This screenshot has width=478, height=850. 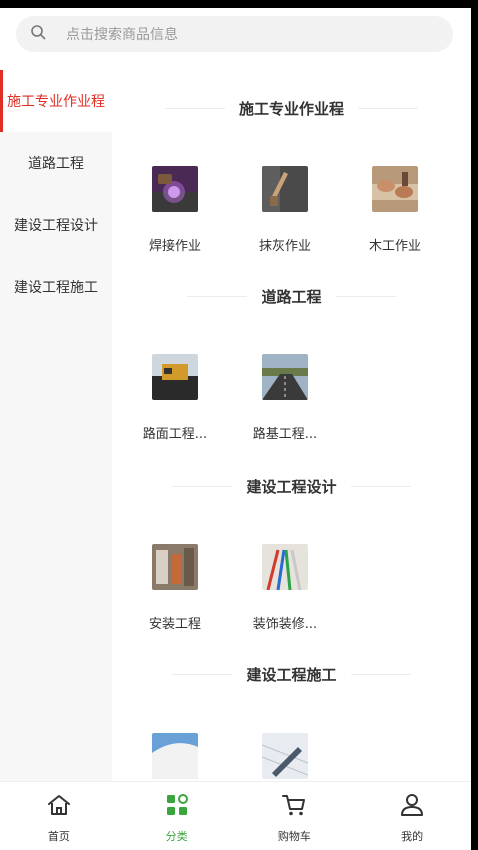 I want to click on sidebar-item-label: 道路工程, so click(x=56, y=164).